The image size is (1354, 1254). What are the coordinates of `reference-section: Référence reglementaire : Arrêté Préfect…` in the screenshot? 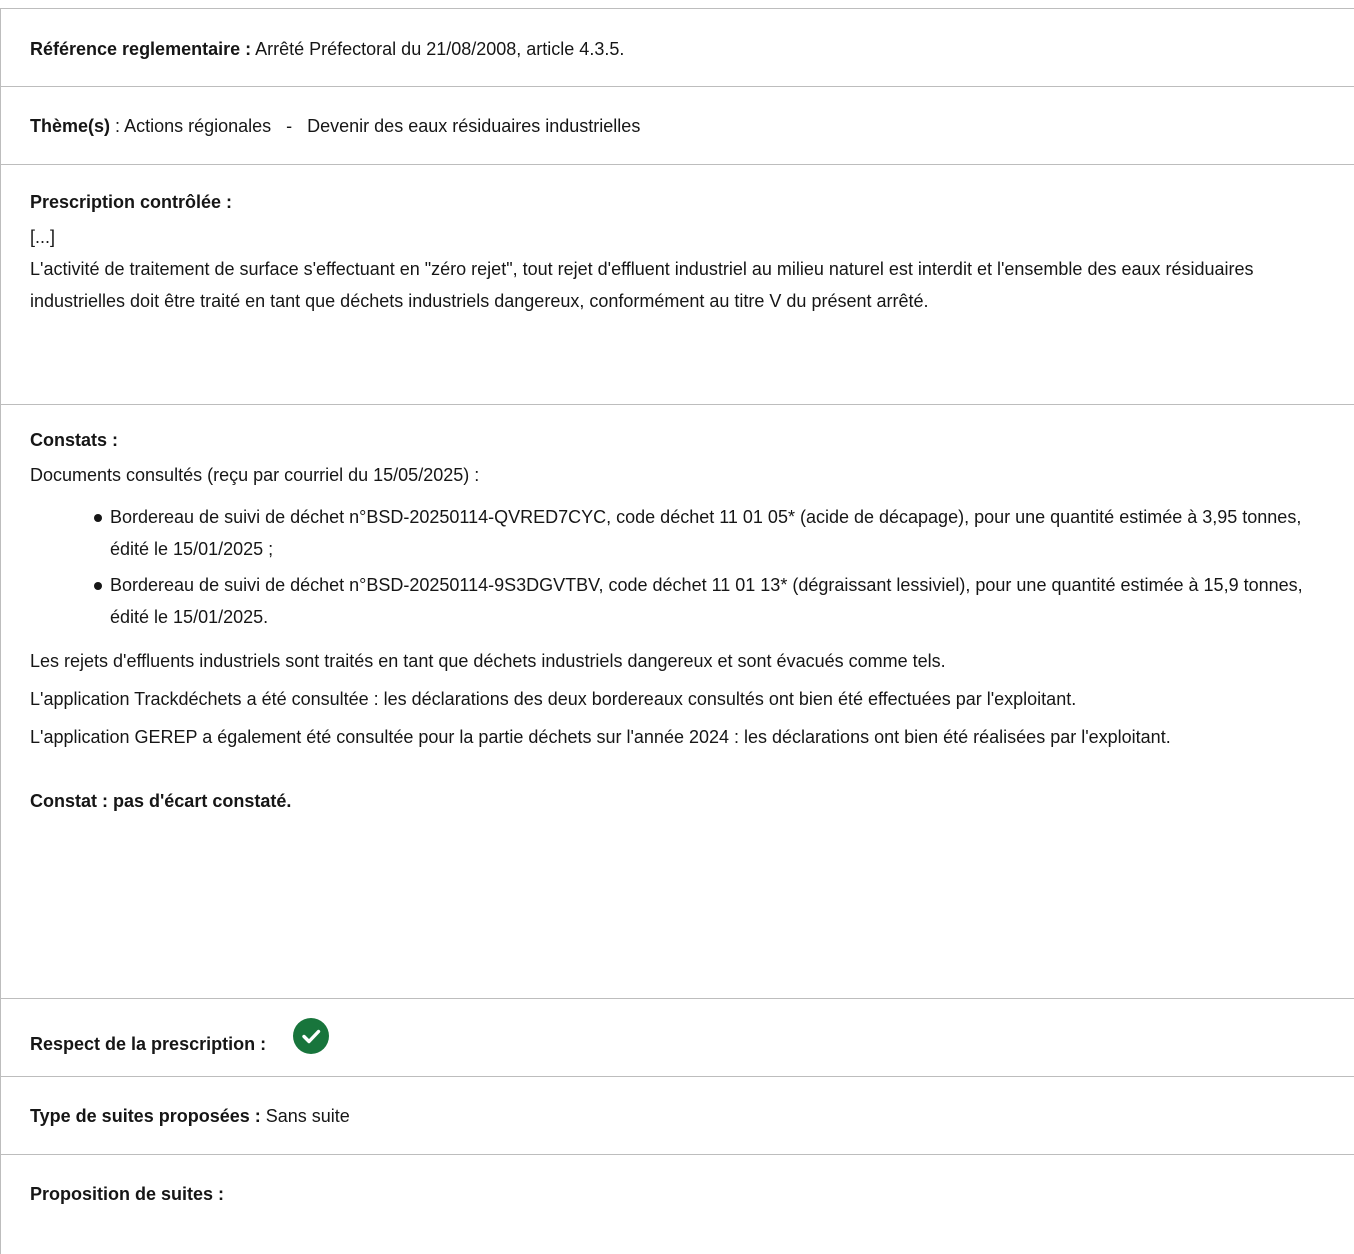 It's located at (677, 47).